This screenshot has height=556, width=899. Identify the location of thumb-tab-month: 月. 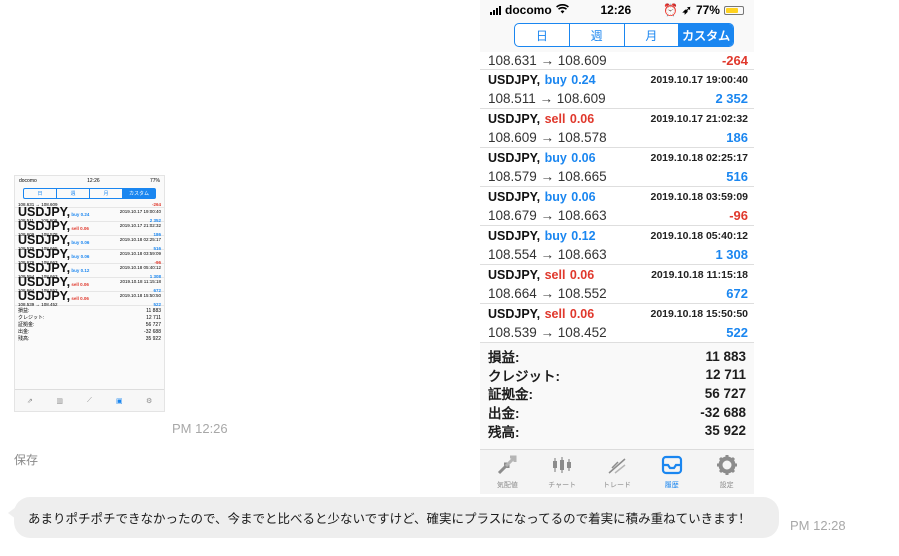
(106, 193).